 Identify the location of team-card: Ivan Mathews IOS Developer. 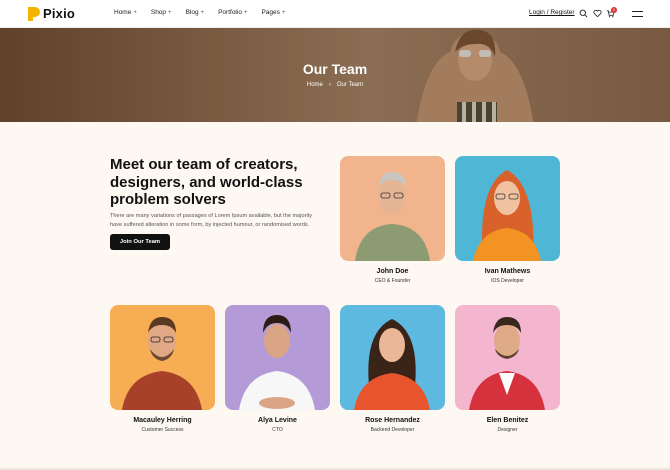
(507, 220).